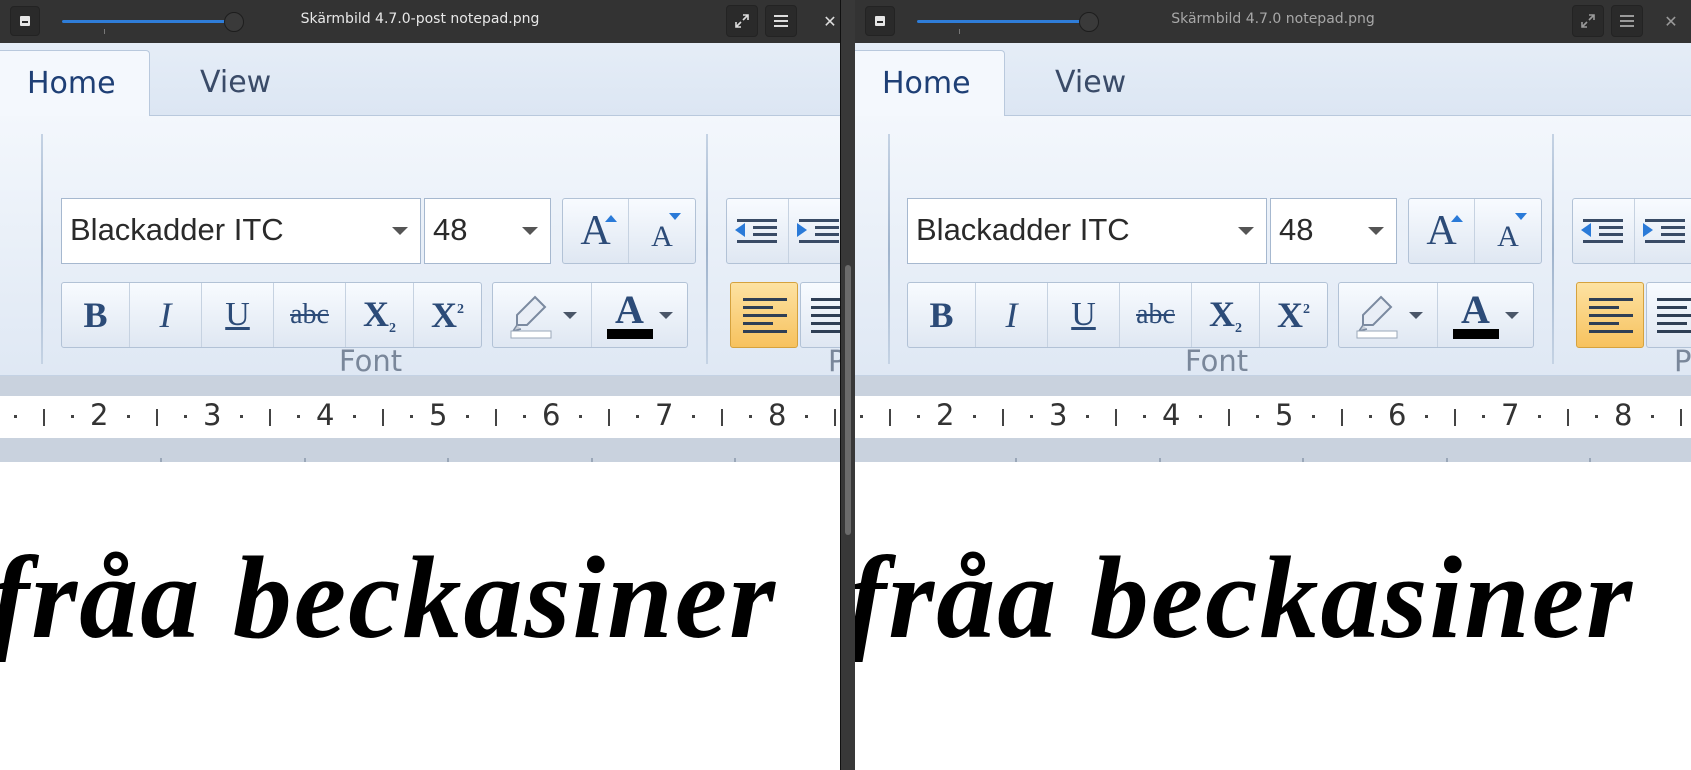  I want to click on underline-icon: U, so click(237, 314).